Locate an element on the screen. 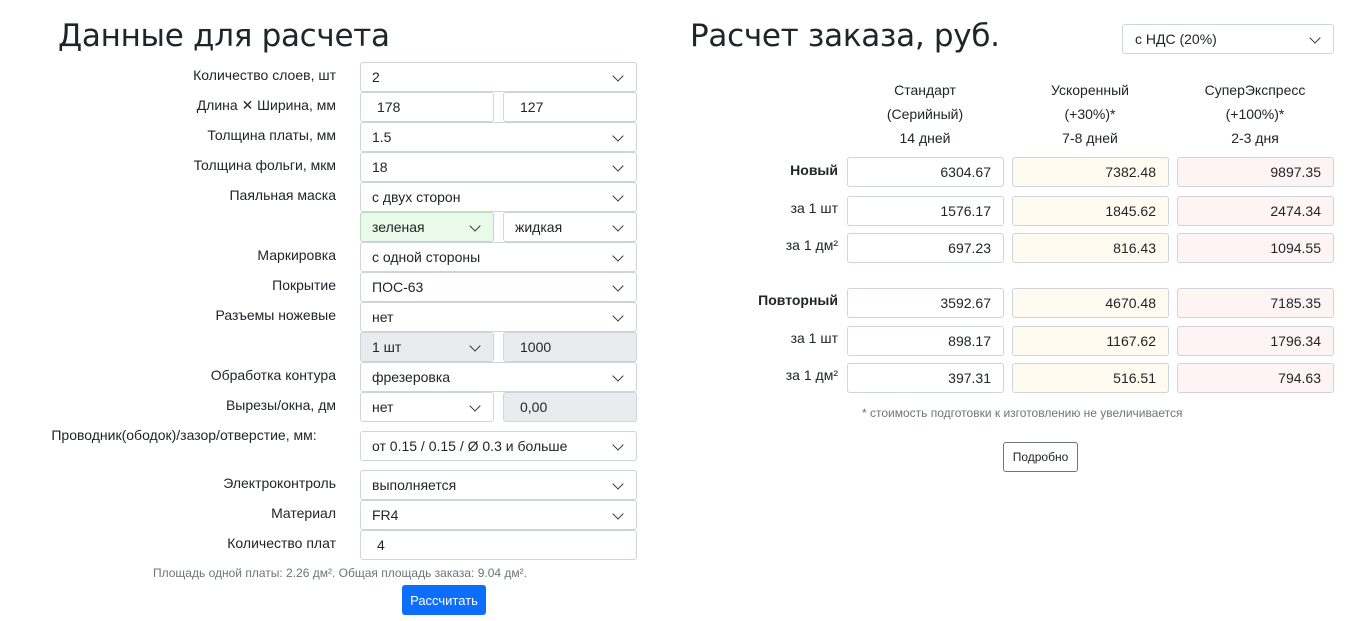 The width and height of the screenshot is (1372, 621). mask-value: с двух сторон is located at coordinates (416, 197).